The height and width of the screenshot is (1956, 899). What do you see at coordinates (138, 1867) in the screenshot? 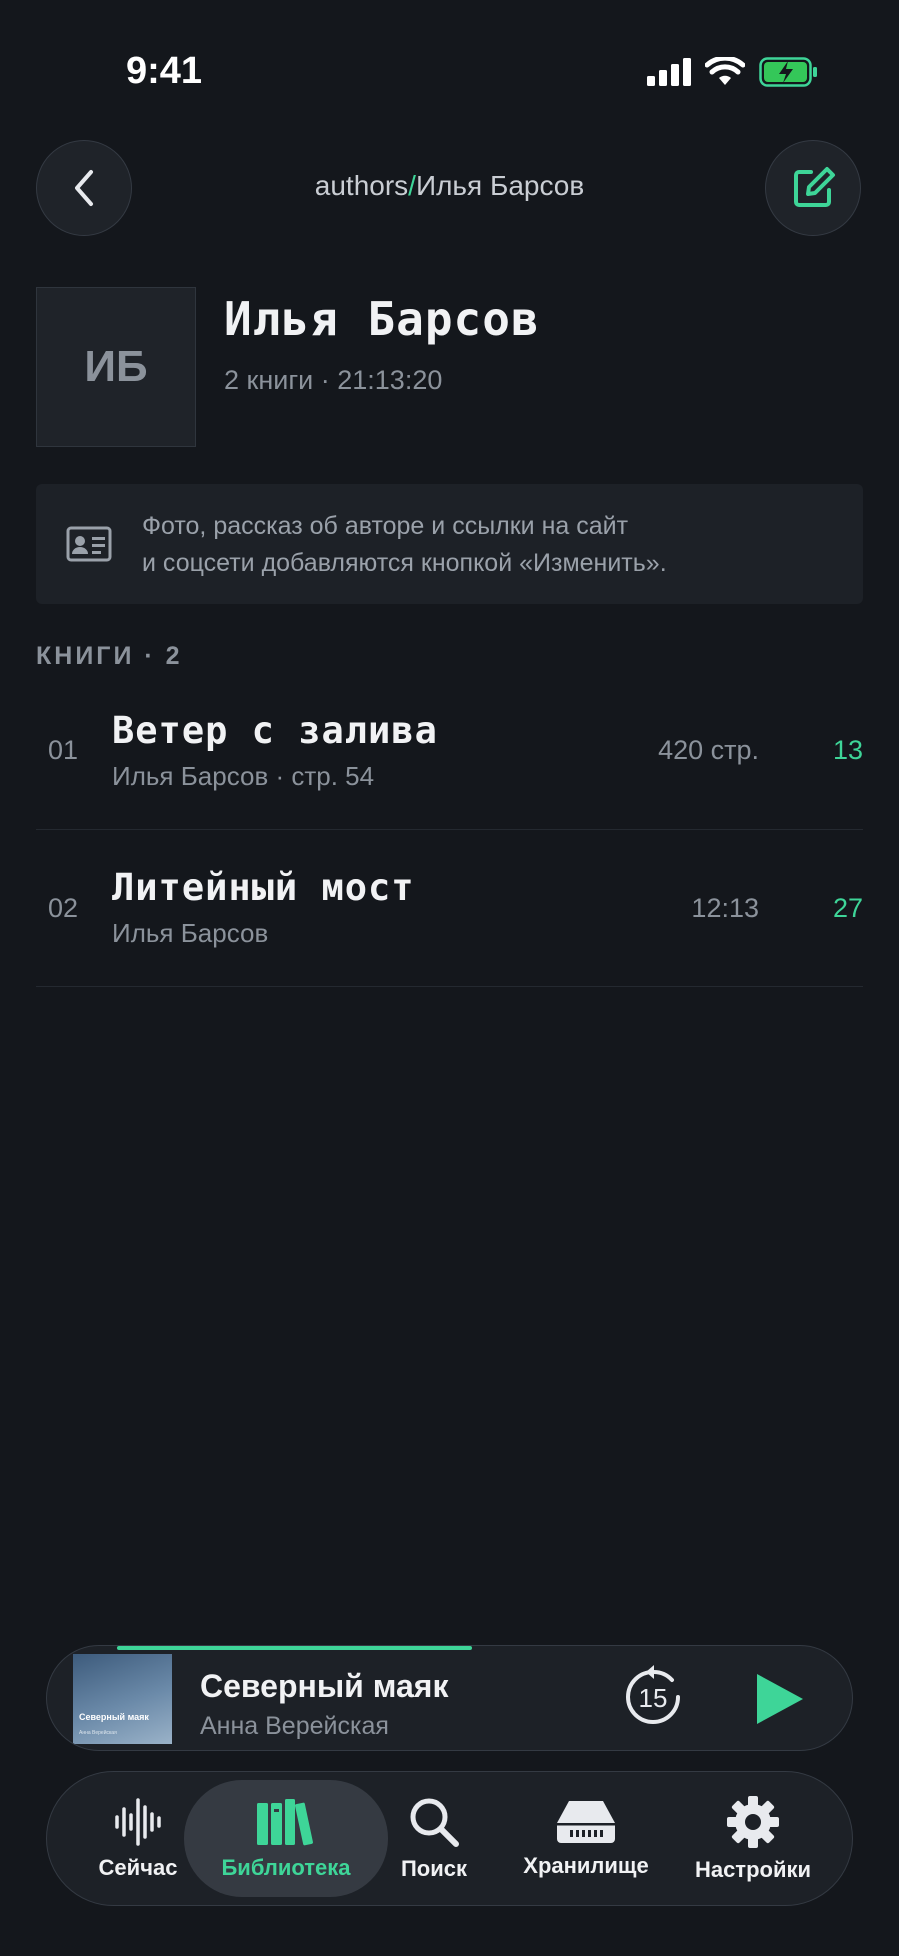
I see `tab-label: Сейчас` at bounding box center [138, 1867].